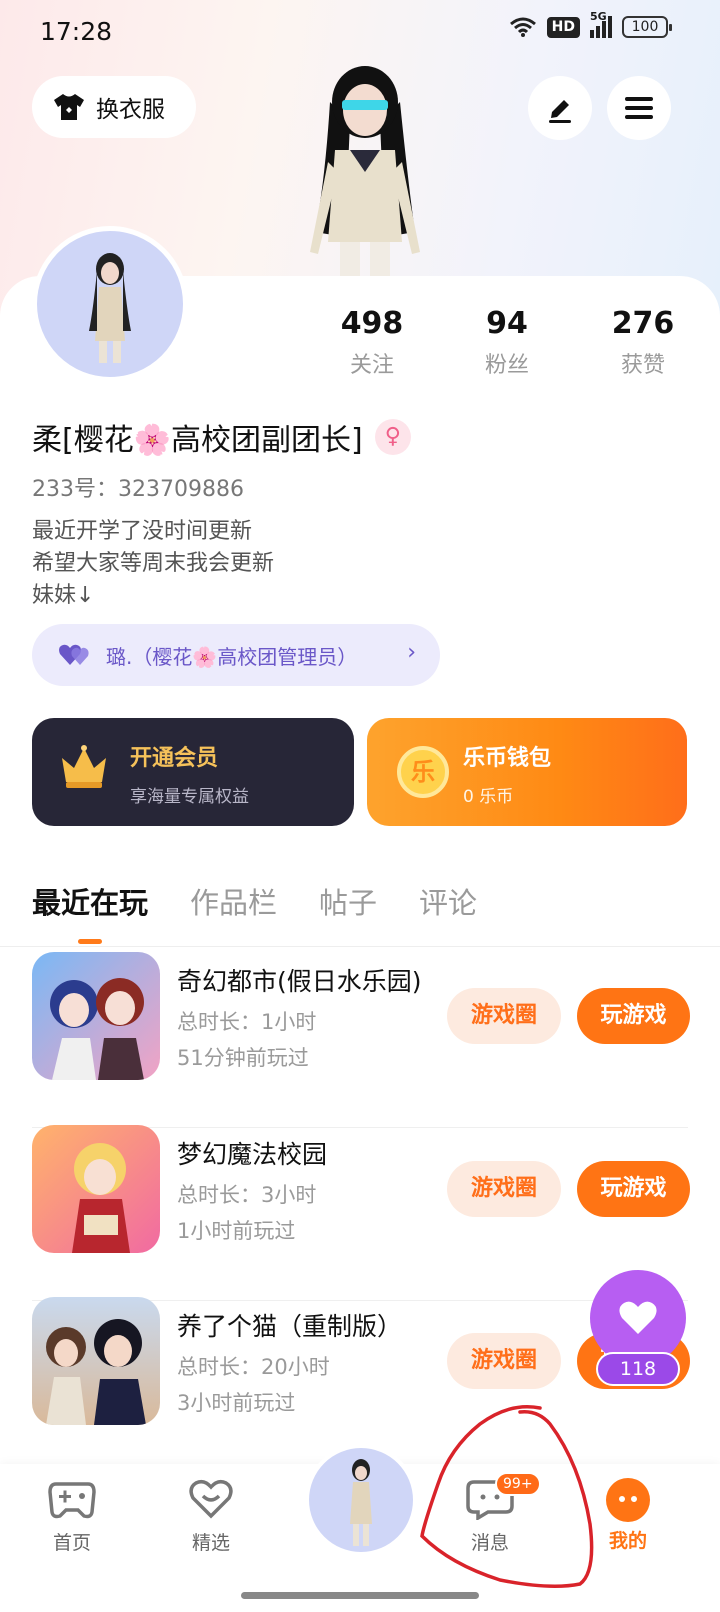  I want to click on pen-icon, so click(560, 111).